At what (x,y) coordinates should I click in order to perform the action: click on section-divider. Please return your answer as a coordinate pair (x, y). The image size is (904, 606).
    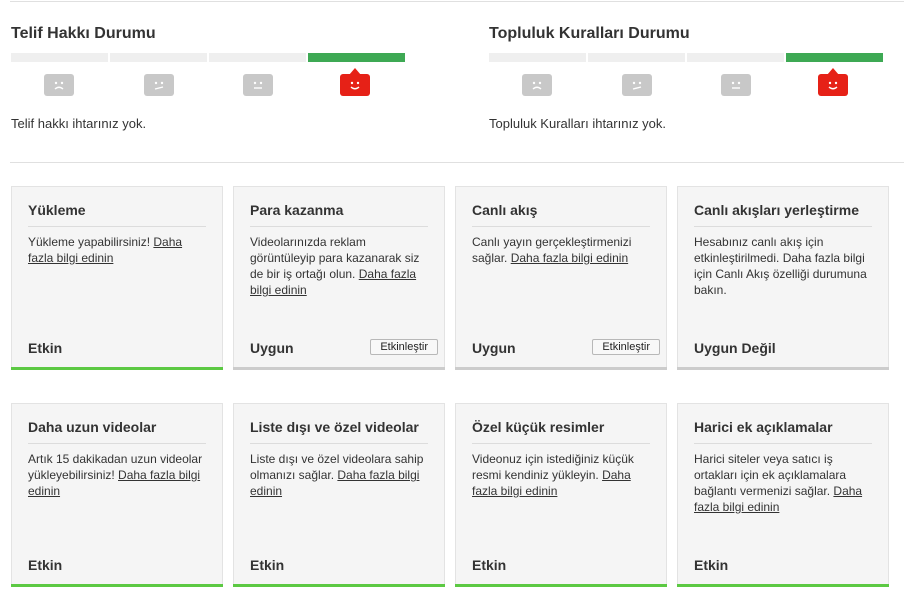
    Looking at the image, I should click on (457, 162).